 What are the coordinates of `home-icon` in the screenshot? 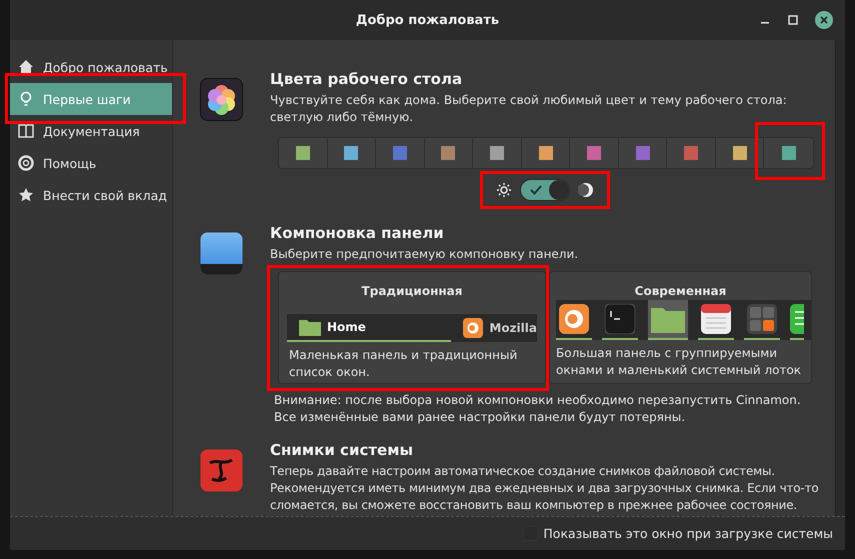 It's located at (26, 67).